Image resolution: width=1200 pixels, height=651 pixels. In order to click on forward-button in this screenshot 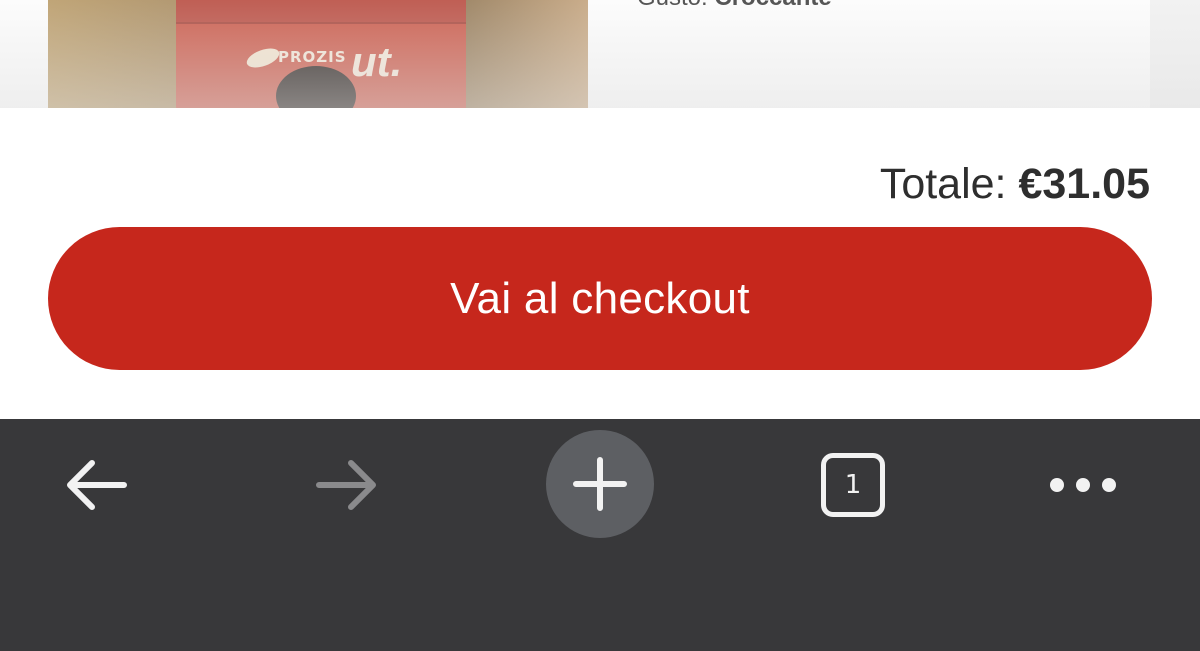, I will do `click(348, 485)`.